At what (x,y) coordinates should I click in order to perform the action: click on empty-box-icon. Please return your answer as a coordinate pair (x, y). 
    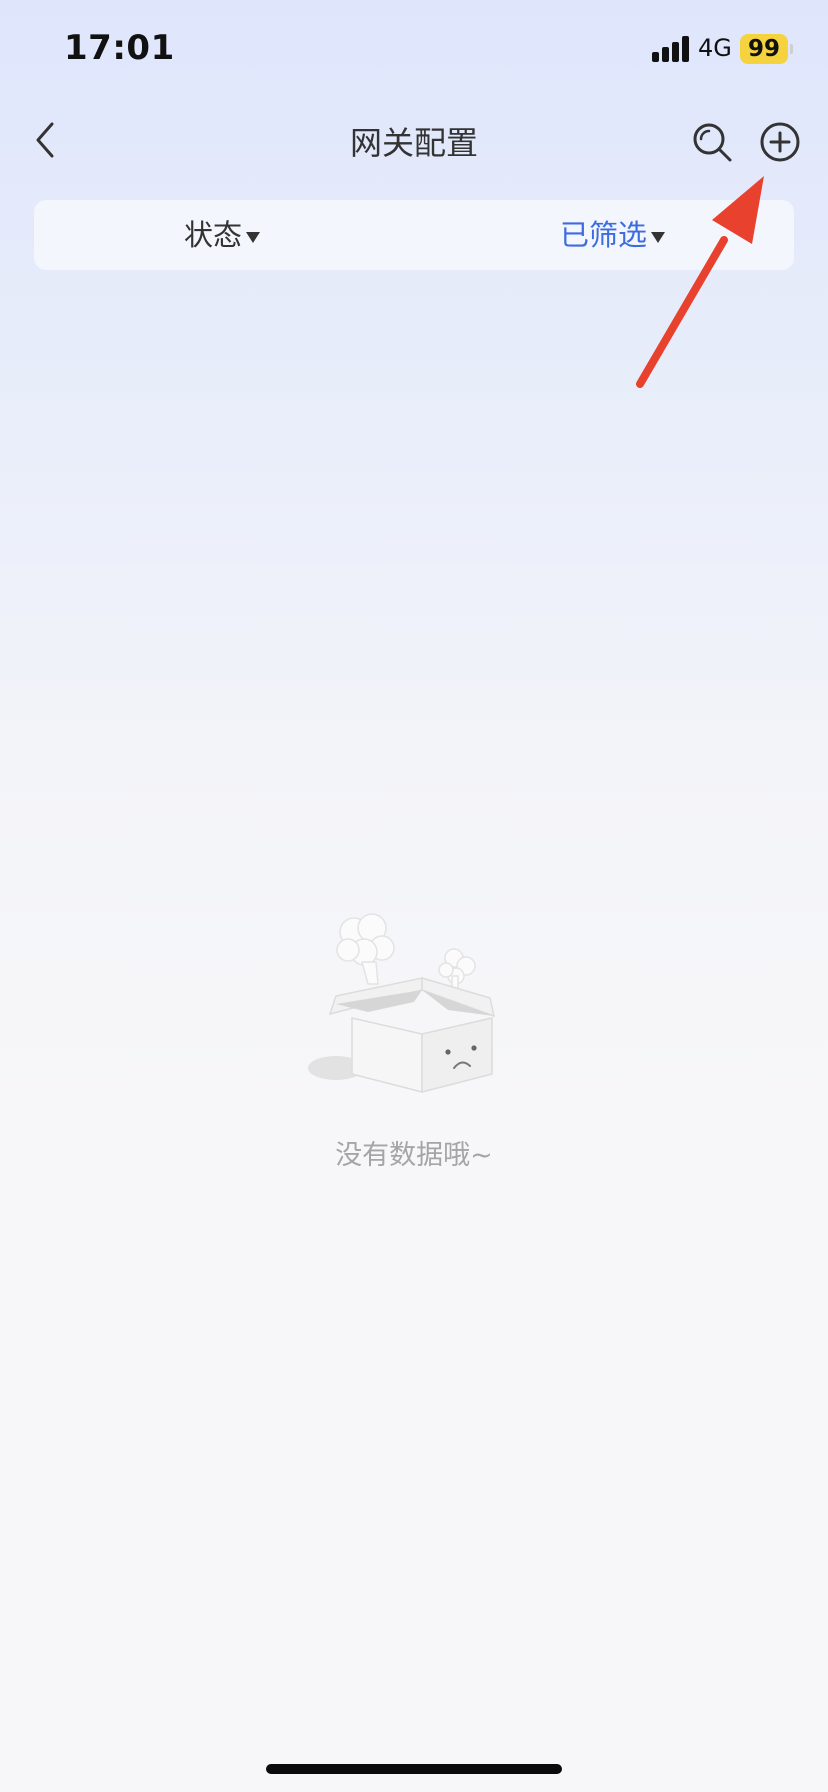
    Looking at the image, I should click on (402, 1003).